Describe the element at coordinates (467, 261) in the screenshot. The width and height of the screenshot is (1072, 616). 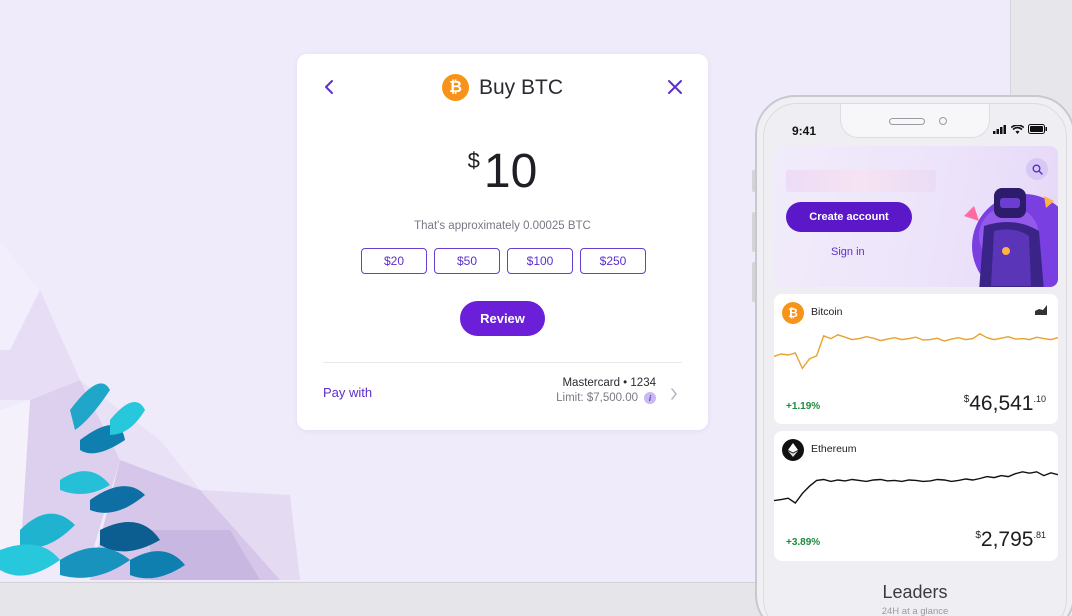
I see `preset-50-button: $50` at that location.